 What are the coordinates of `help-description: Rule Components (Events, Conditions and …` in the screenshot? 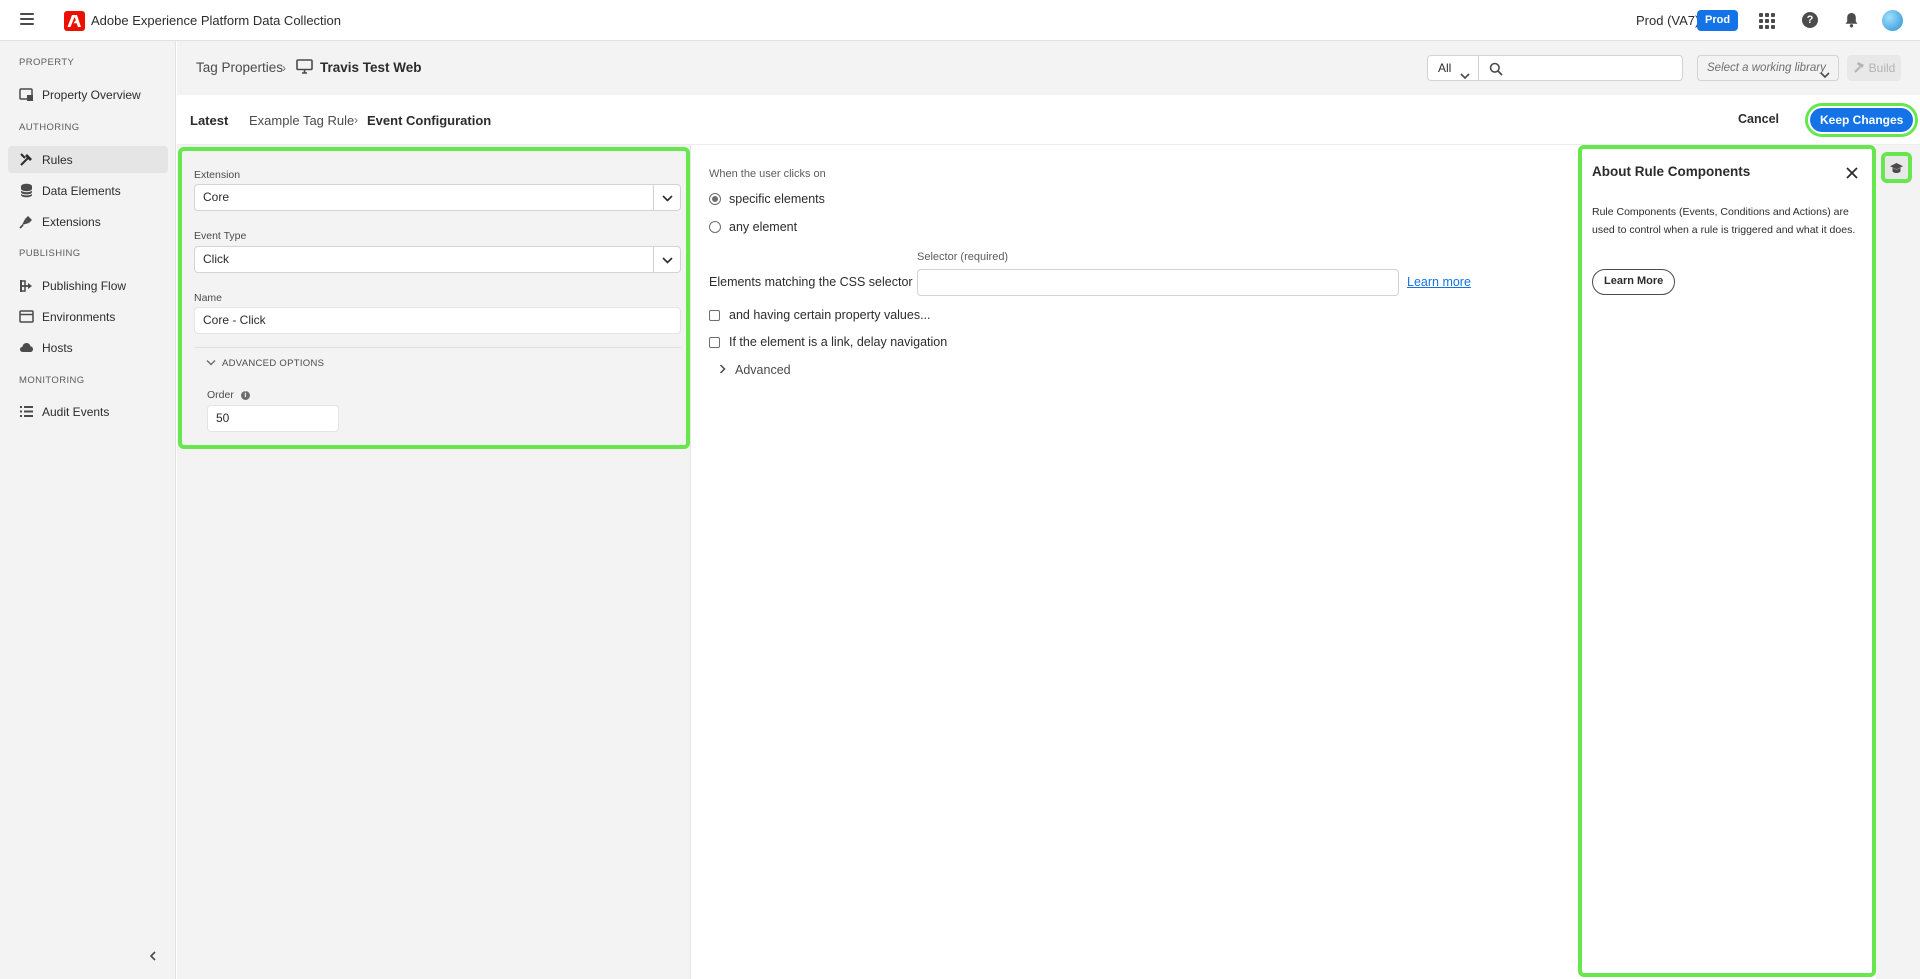 It's located at (1724, 221).